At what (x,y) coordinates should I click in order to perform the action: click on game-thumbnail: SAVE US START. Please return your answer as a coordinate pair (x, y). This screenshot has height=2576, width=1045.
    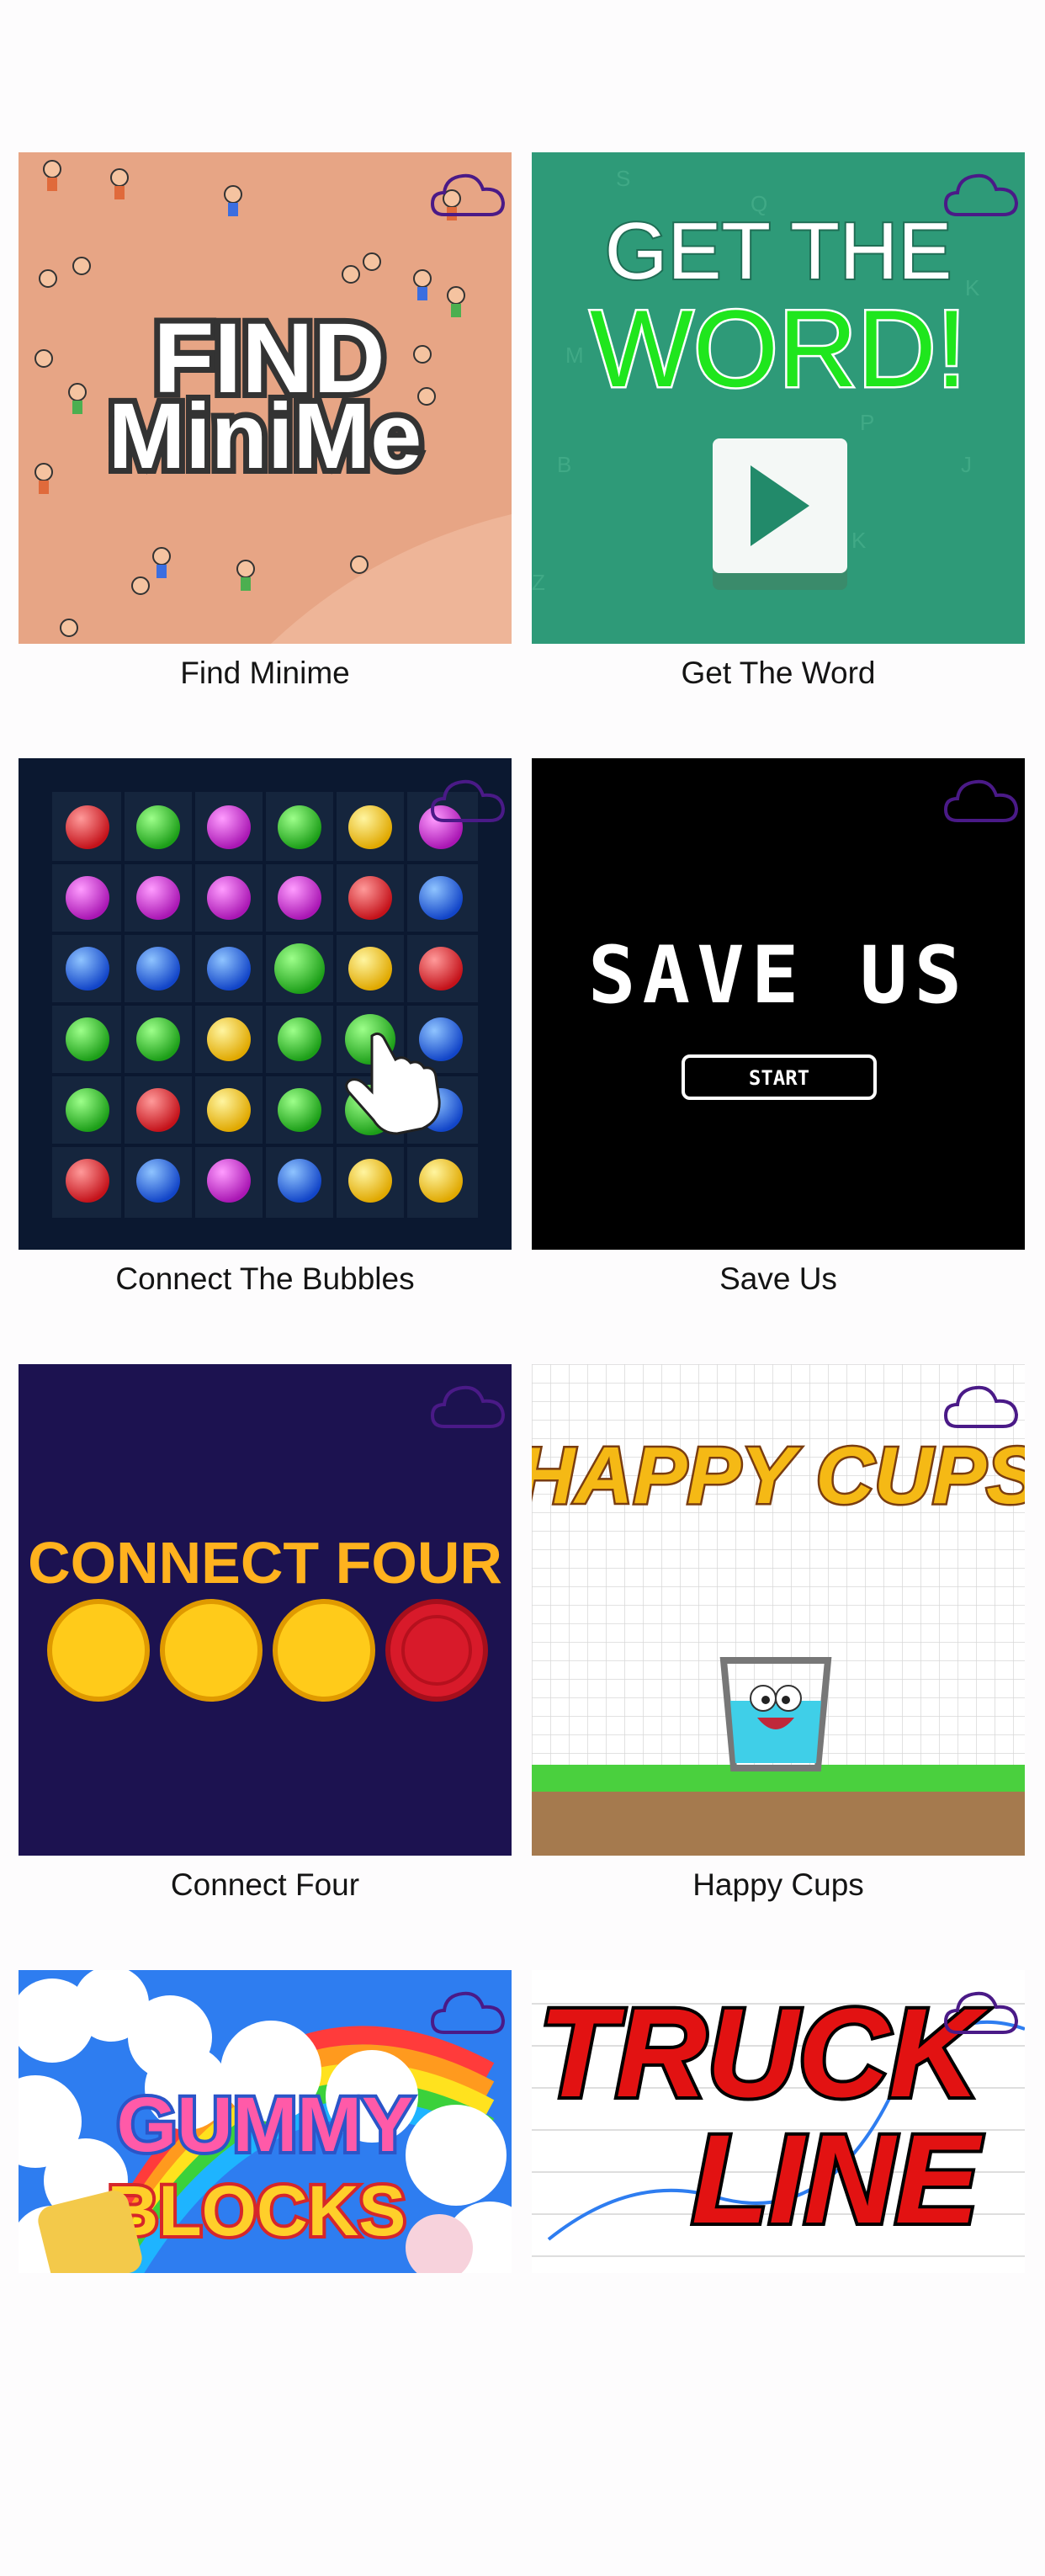
    Looking at the image, I should click on (778, 1004).